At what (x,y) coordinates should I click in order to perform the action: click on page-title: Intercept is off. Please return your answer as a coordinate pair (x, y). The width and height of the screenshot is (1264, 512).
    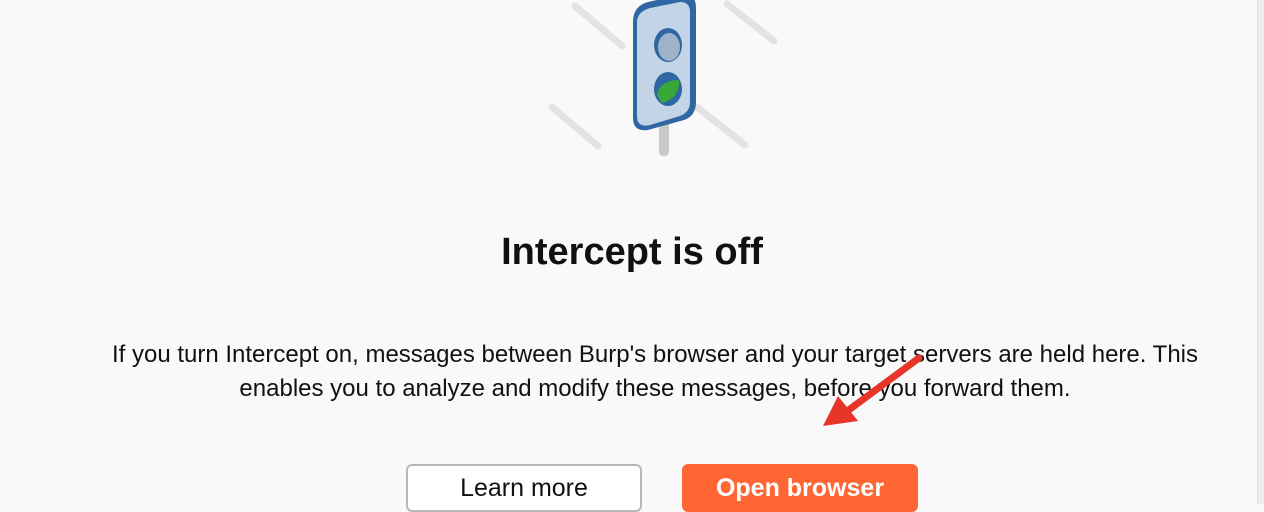
    Looking at the image, I should click on (632, 252).